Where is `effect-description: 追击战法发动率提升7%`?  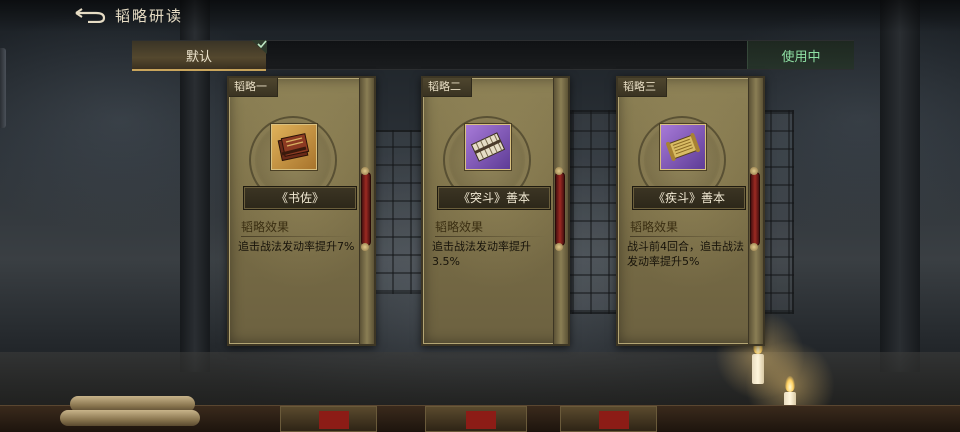
effect-description: 追击战法发动率提升7% is located at coordinates (296, 246).